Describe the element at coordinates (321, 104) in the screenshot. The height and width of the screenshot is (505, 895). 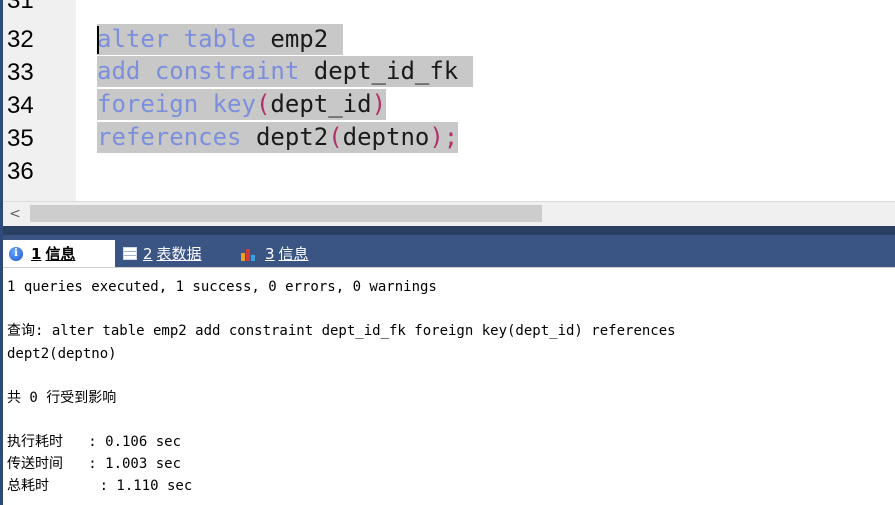
I see `sql-identifier: dept_id` at that location.